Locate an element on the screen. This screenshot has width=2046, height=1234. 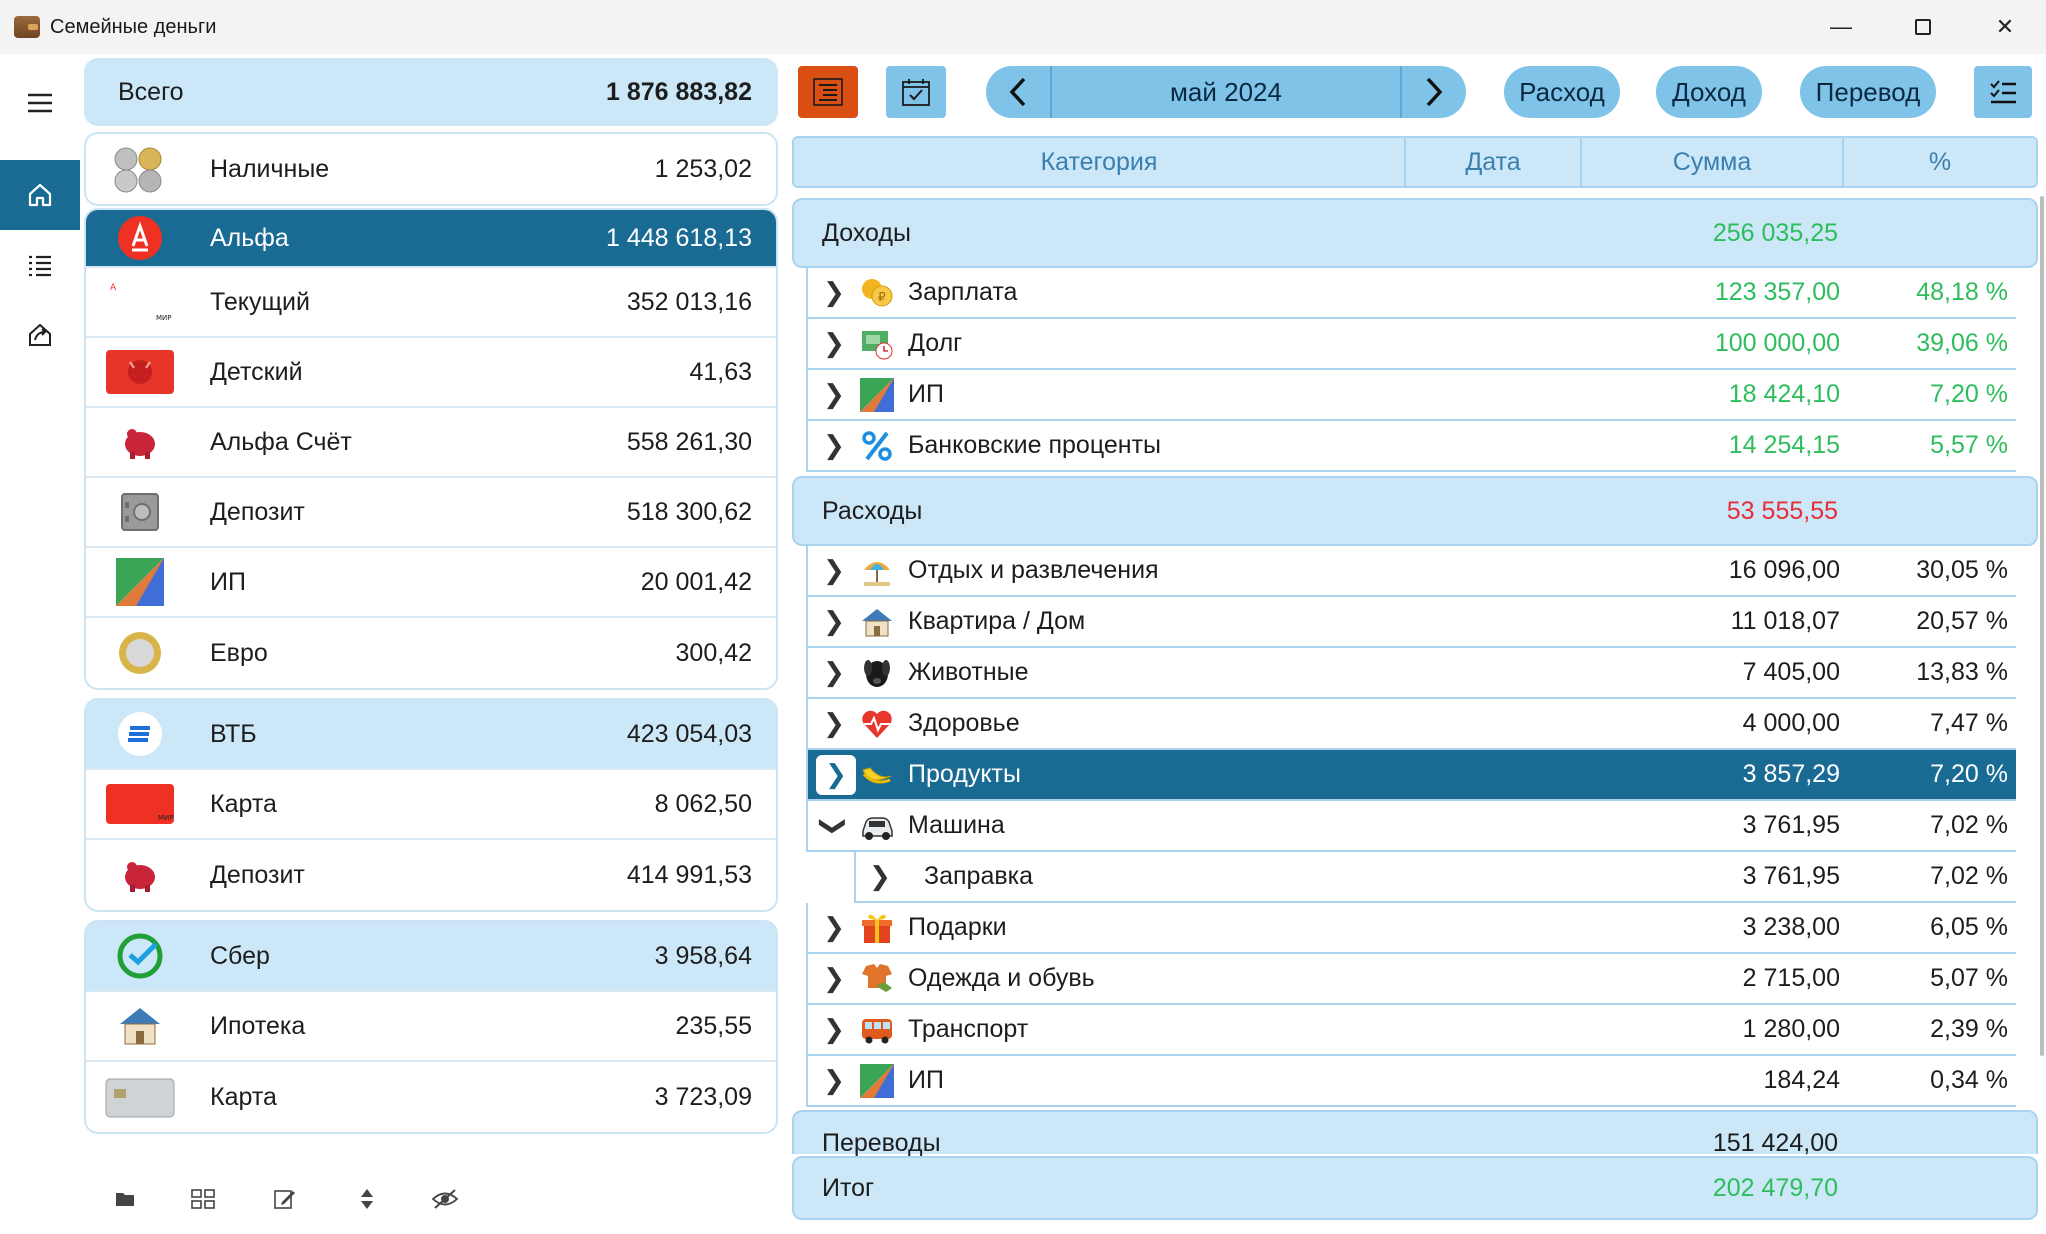
section-income: Доходы 256 035,25 is located at coordinates (1415, 233).